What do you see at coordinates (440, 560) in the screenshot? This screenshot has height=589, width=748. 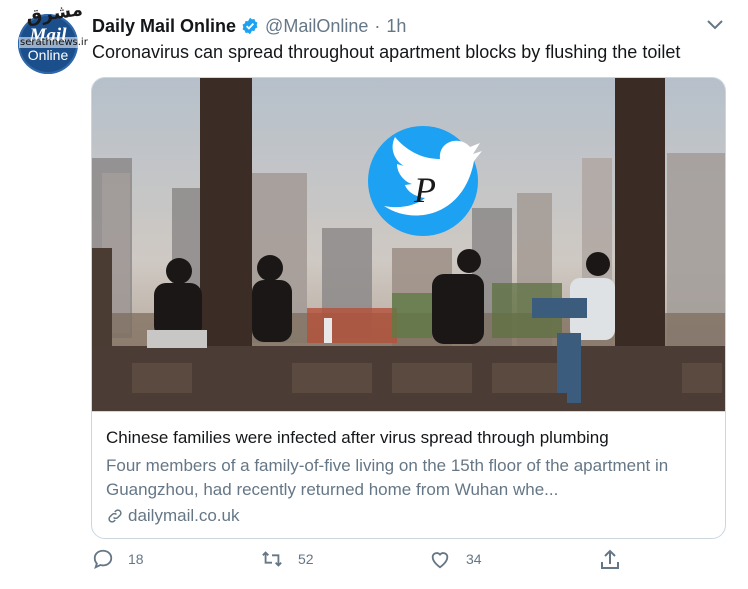 I see `heart-icon` at bounding box center [440, 560].